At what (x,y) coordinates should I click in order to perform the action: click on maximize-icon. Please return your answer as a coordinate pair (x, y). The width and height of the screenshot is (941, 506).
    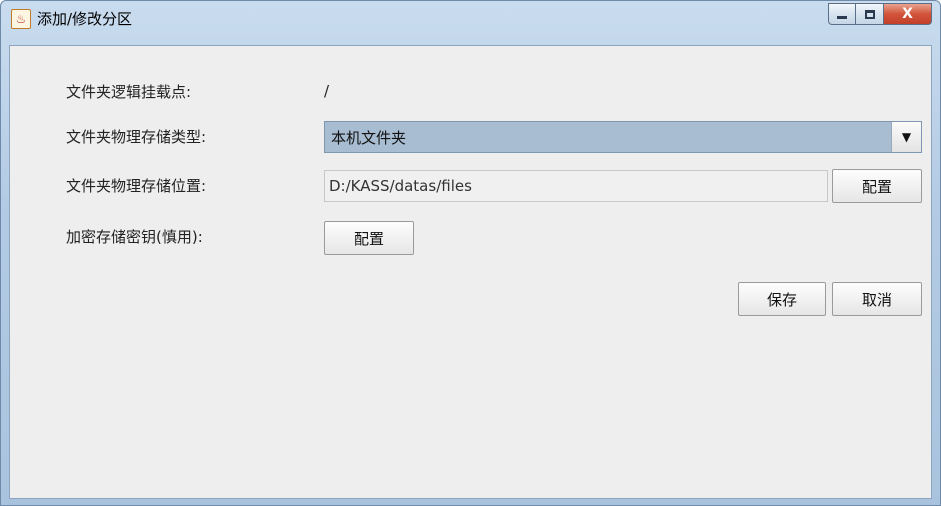
    Looking at the image, I should click on (869, 14).